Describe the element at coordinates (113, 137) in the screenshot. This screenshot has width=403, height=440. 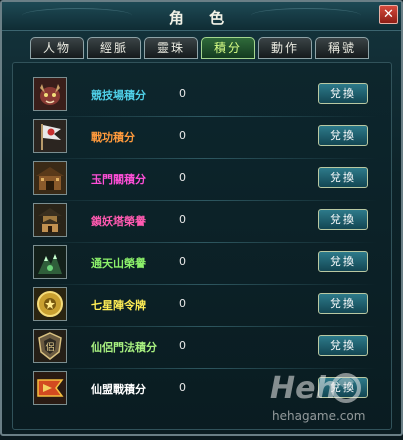
I see `points-name: 戰功積分` at that location.